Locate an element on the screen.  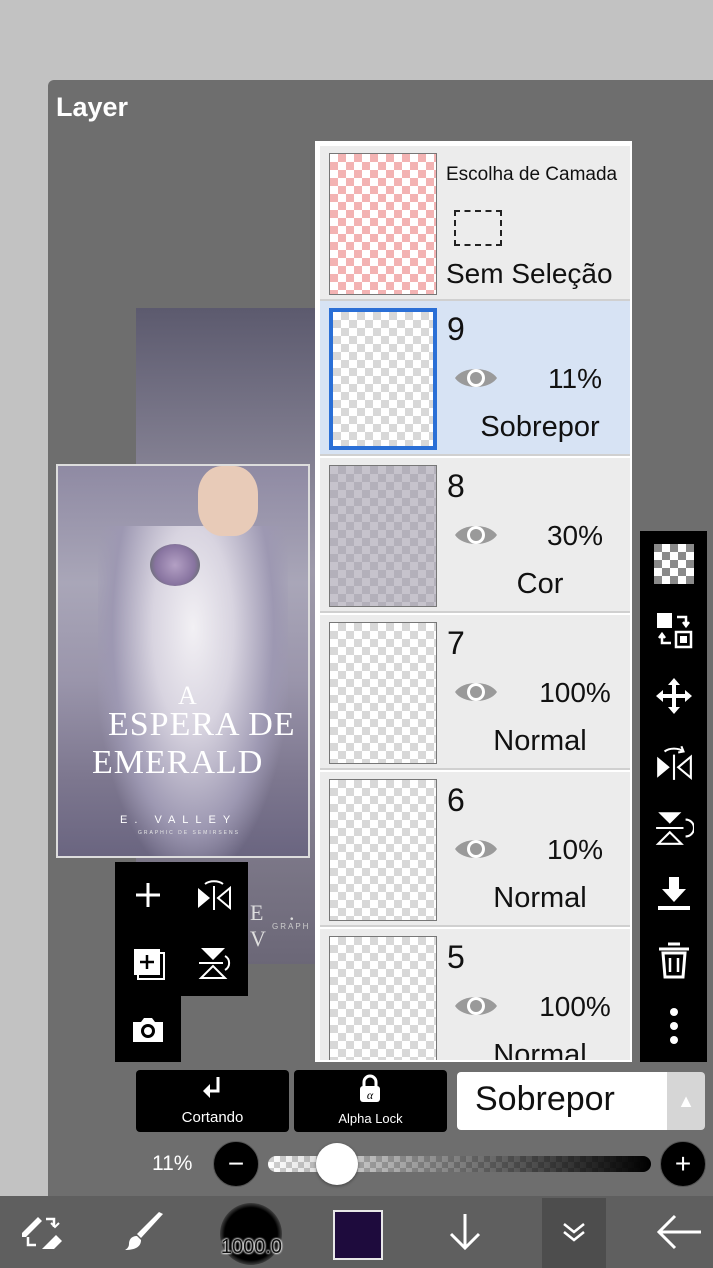
lock-icon: α is located at coordinates (370, 1088).